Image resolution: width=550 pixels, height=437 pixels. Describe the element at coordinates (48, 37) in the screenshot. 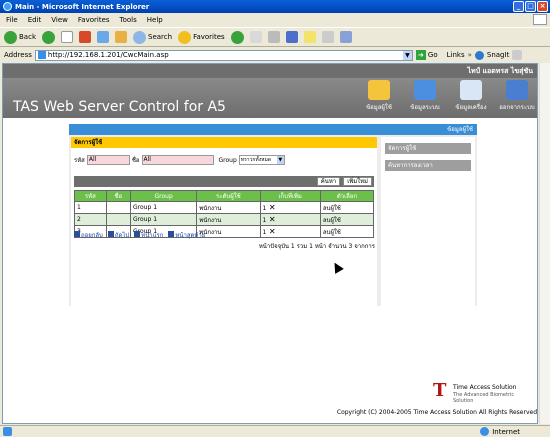

I see `forward-arrow-icon` at that location.